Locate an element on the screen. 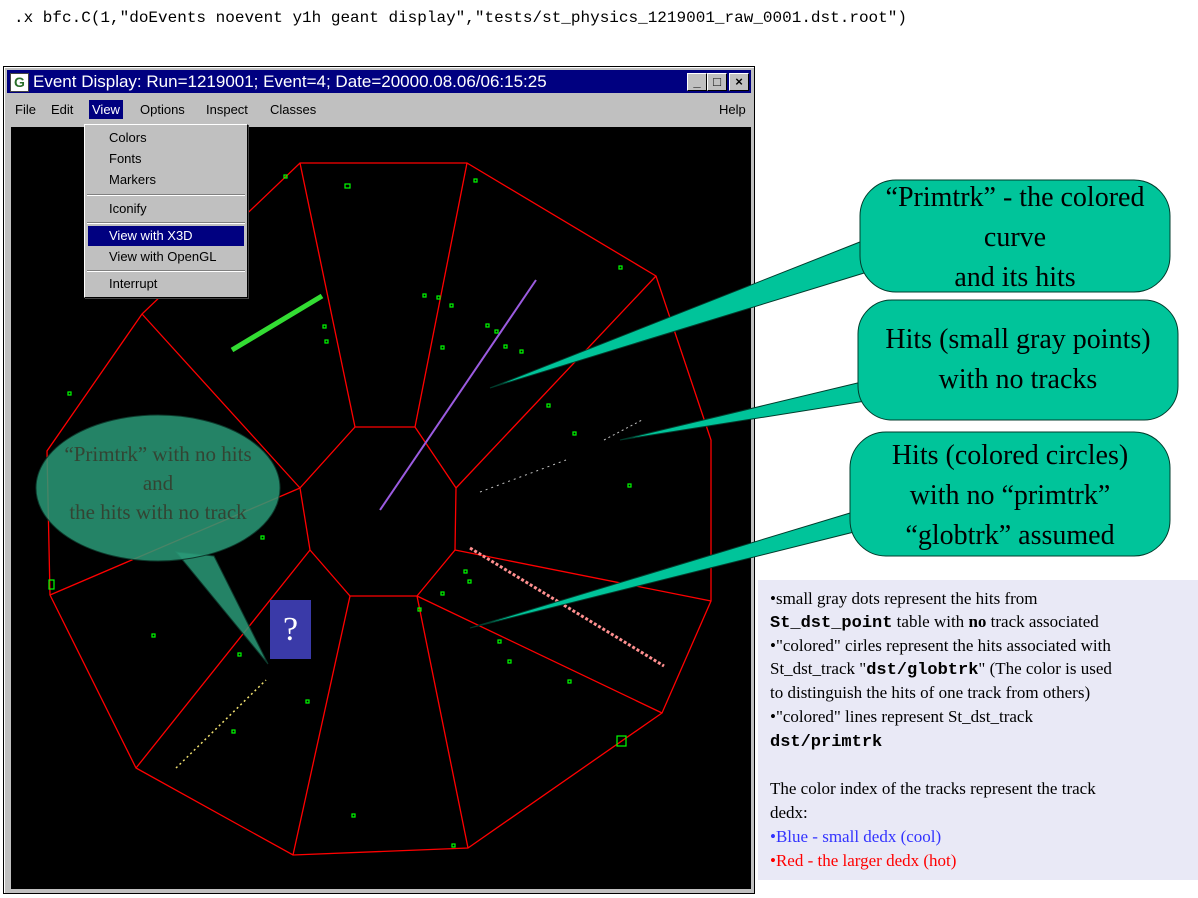 This screenshot has height=898, width=1198. view-item-colors-label: Colors is located at coordinates (128, 137).